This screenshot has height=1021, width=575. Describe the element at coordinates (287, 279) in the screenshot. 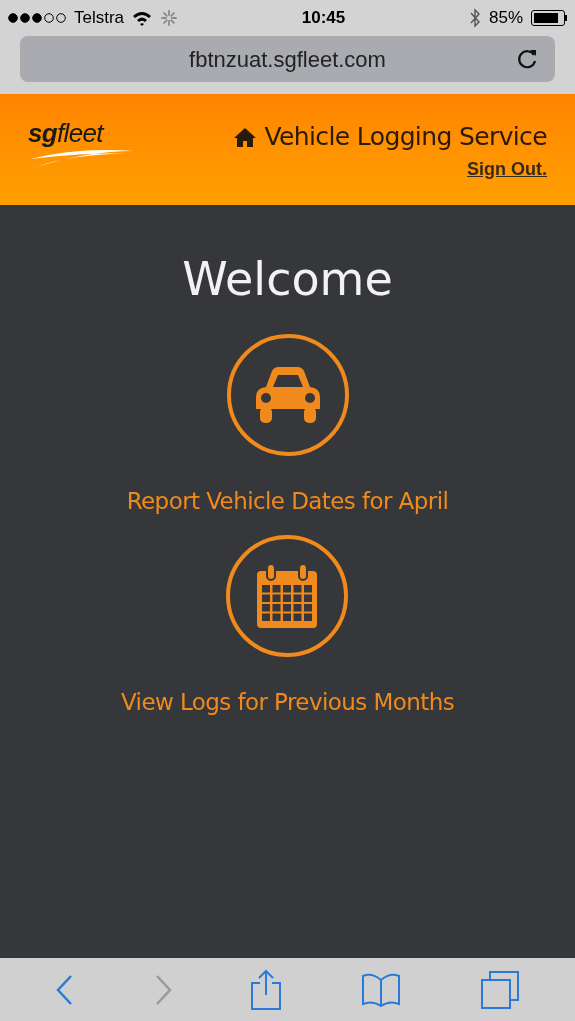

I see `welcome-heading: Welcome` at that location.